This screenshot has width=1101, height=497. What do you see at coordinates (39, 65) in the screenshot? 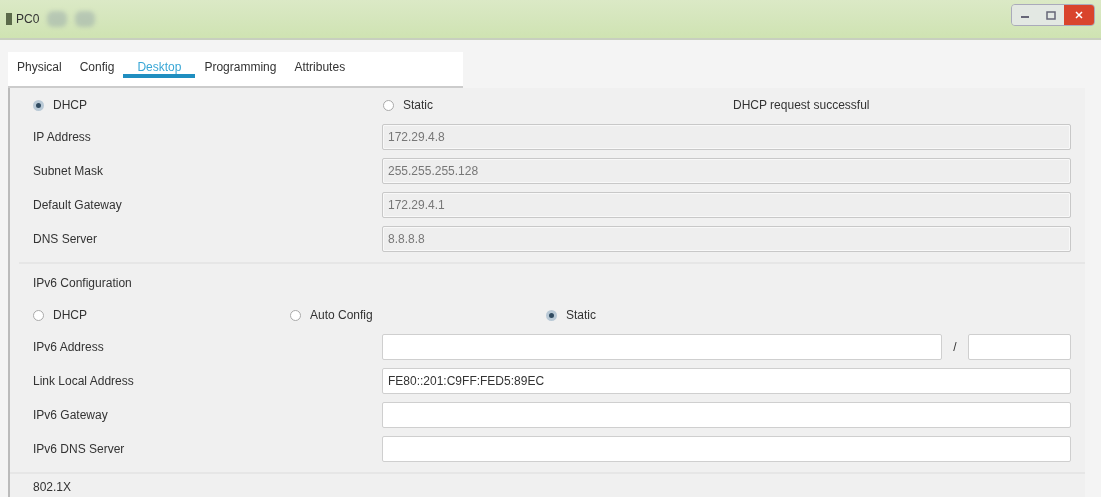
I see `tab: Physical` at bounding box center [39, 65].